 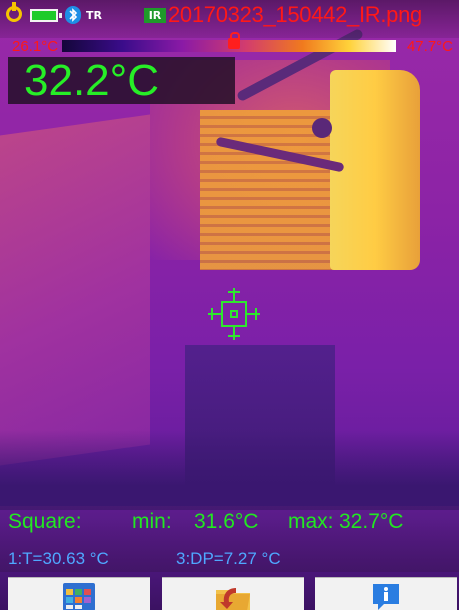 I want to click on fan-hub, so click(x=322, y=128).